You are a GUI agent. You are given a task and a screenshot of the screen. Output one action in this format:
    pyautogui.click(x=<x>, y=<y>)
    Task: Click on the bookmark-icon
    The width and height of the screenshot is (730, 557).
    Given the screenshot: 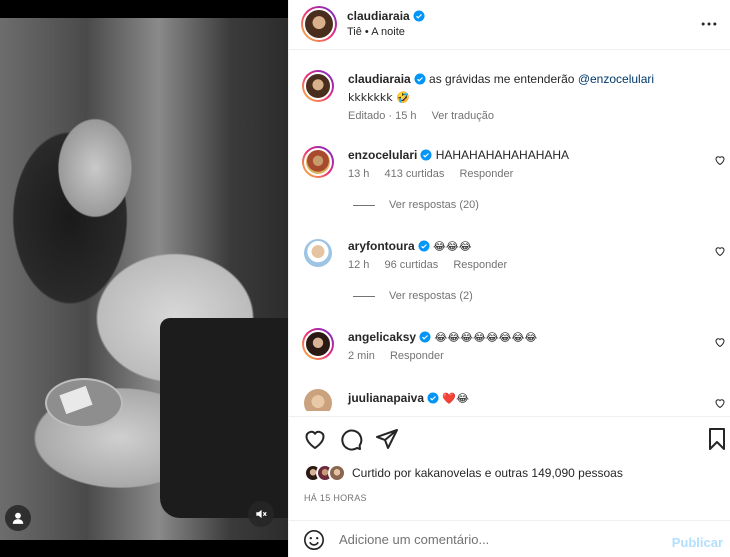 What is the action you would take?
    pyautogui.click(x=717, y=439)
    